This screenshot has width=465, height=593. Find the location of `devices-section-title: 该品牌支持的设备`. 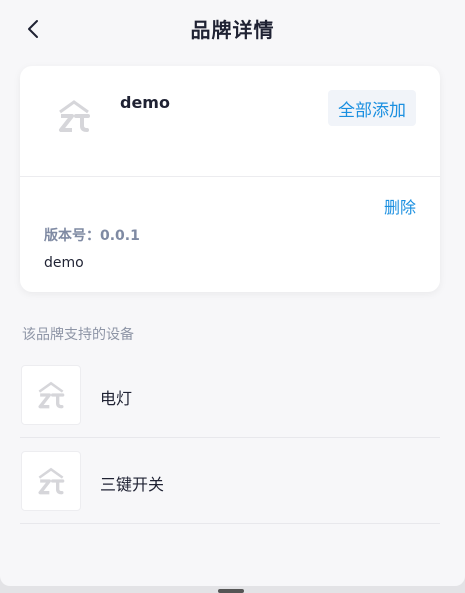

devices-section-title: 该品牌支持的设备 is located at coordinates (78, 335).